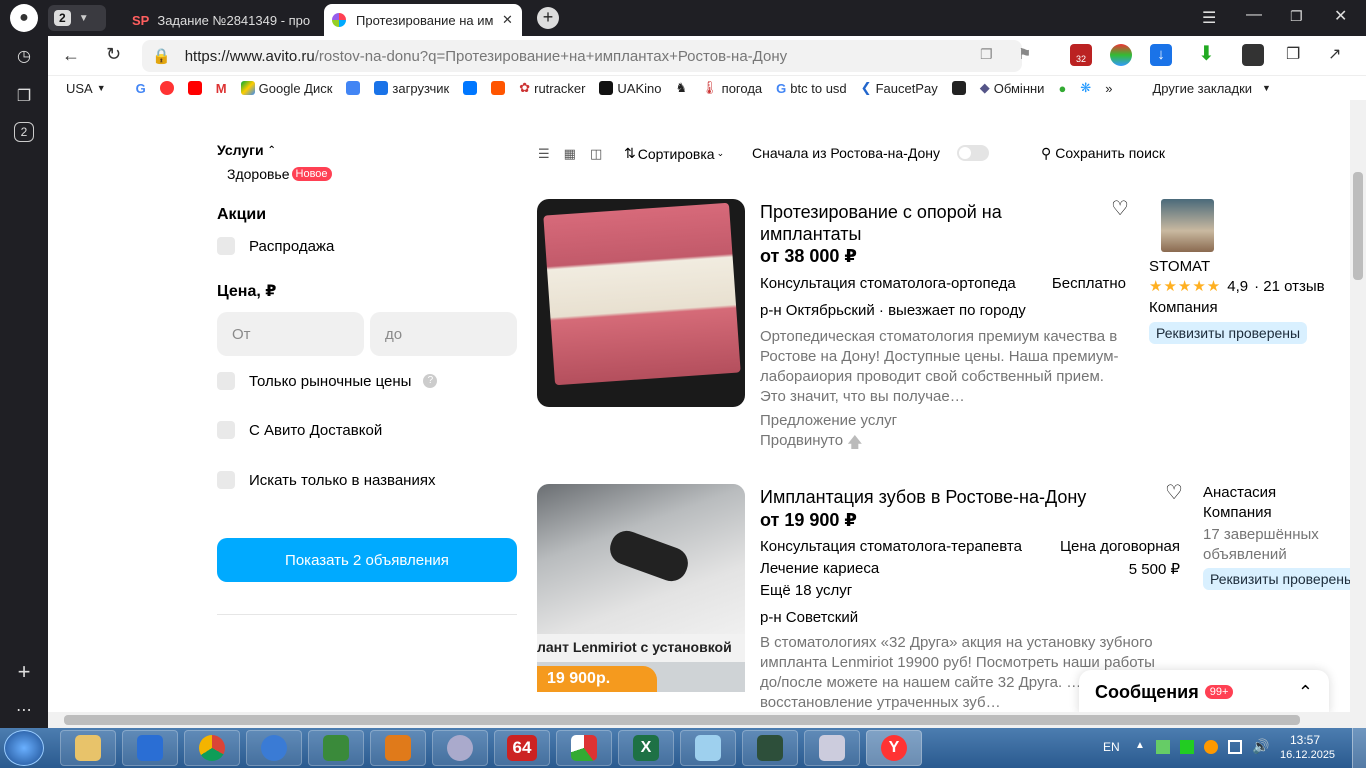 The image size is (1366, 768). I want to click on bookmark-star: ❋, so click(1085, 88).